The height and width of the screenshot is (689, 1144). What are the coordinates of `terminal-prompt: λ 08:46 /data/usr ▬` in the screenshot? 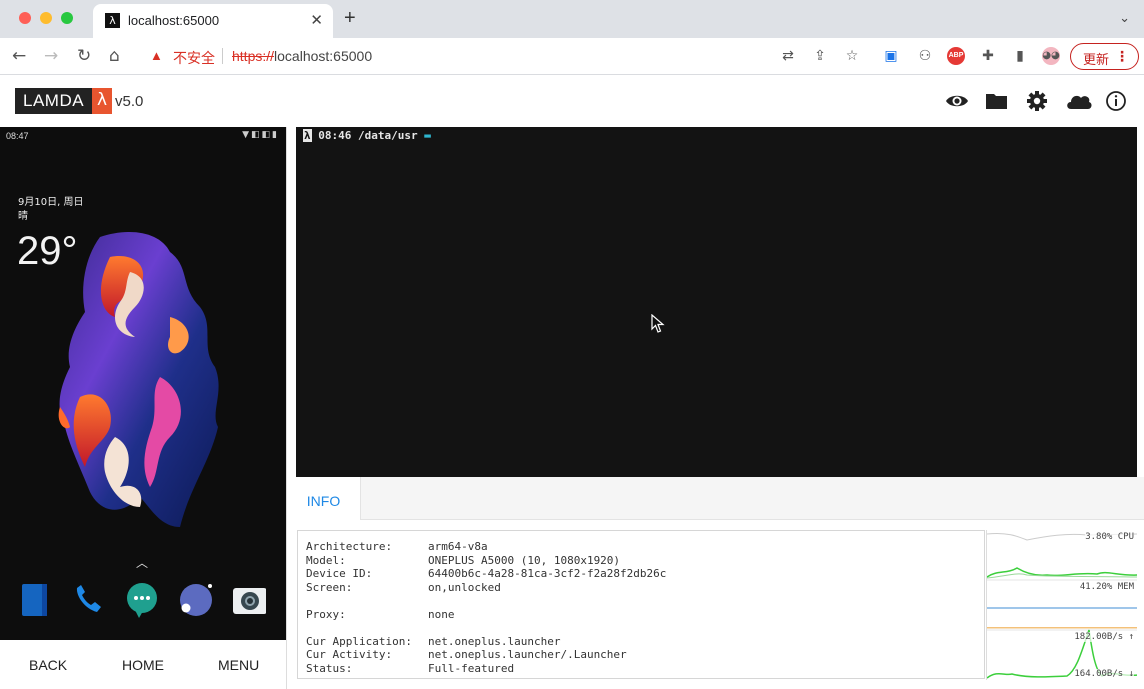 It's located at (367, 135).